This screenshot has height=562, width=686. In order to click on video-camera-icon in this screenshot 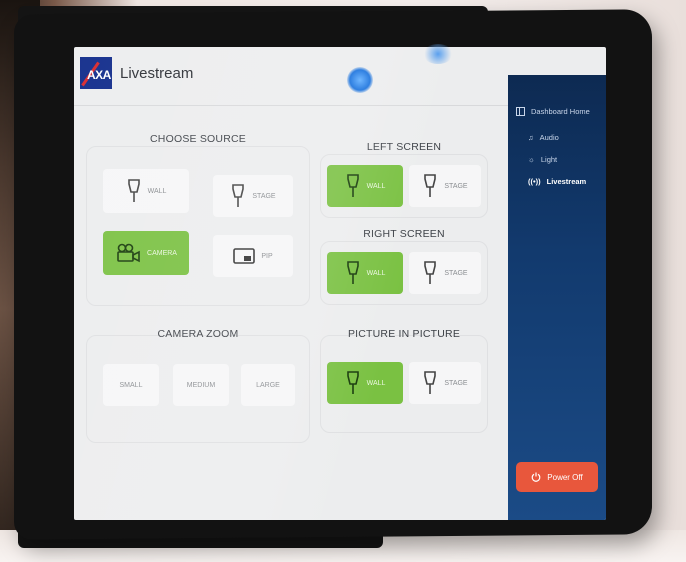, I will do `click(128, 253)`.